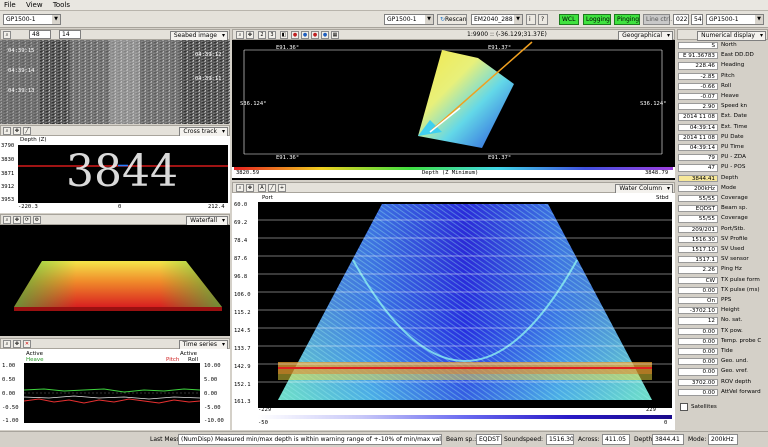 This screenshot has height=447, width=768. What do you see at coordinates (262, 35) in the screenshot?
I see `view-2d-icon: 2` at bounding box center [262, 35].